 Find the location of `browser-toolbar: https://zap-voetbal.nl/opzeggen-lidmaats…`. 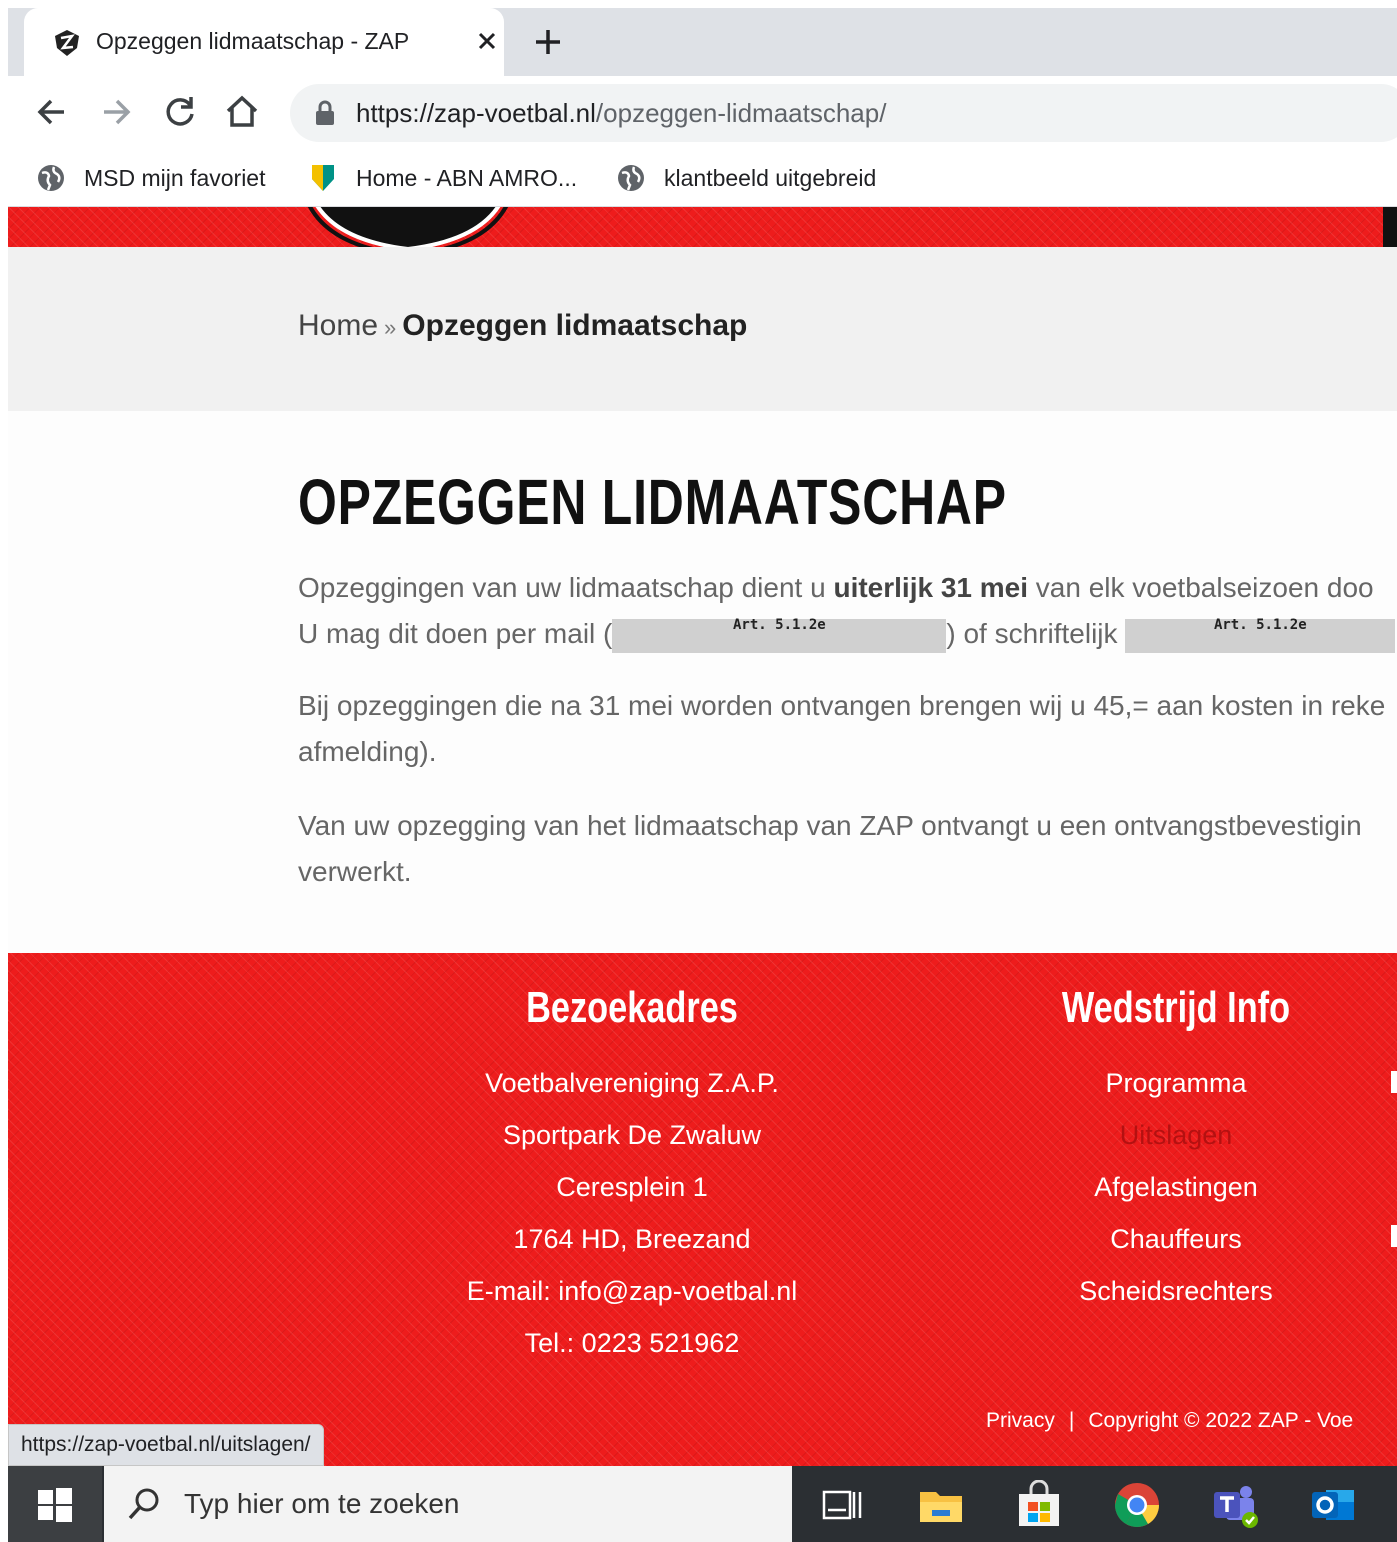

browser-toolbar: https://zap-voetbal.nl/opzeggen-lidmaats… is located at coordinates (702, 113).